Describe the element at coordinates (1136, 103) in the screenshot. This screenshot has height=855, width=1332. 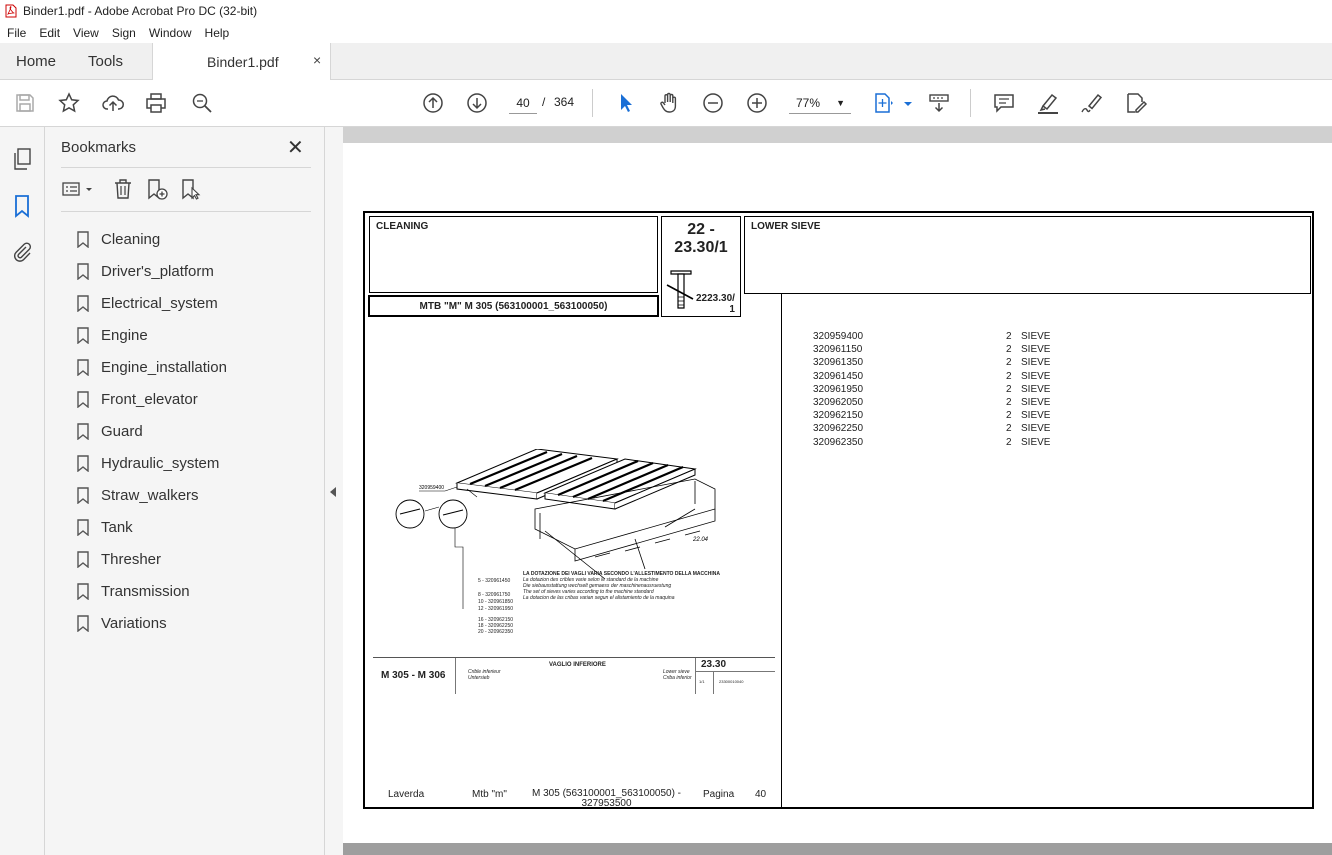
I see `fill-sign-icon` at that location.